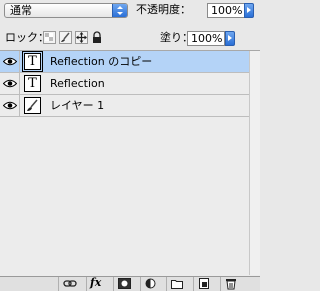 The height and width of the screenshot is (291, 320). Describe the element at coordinates (254, 163) in the screenshot. I see `scrollbar` at that location.